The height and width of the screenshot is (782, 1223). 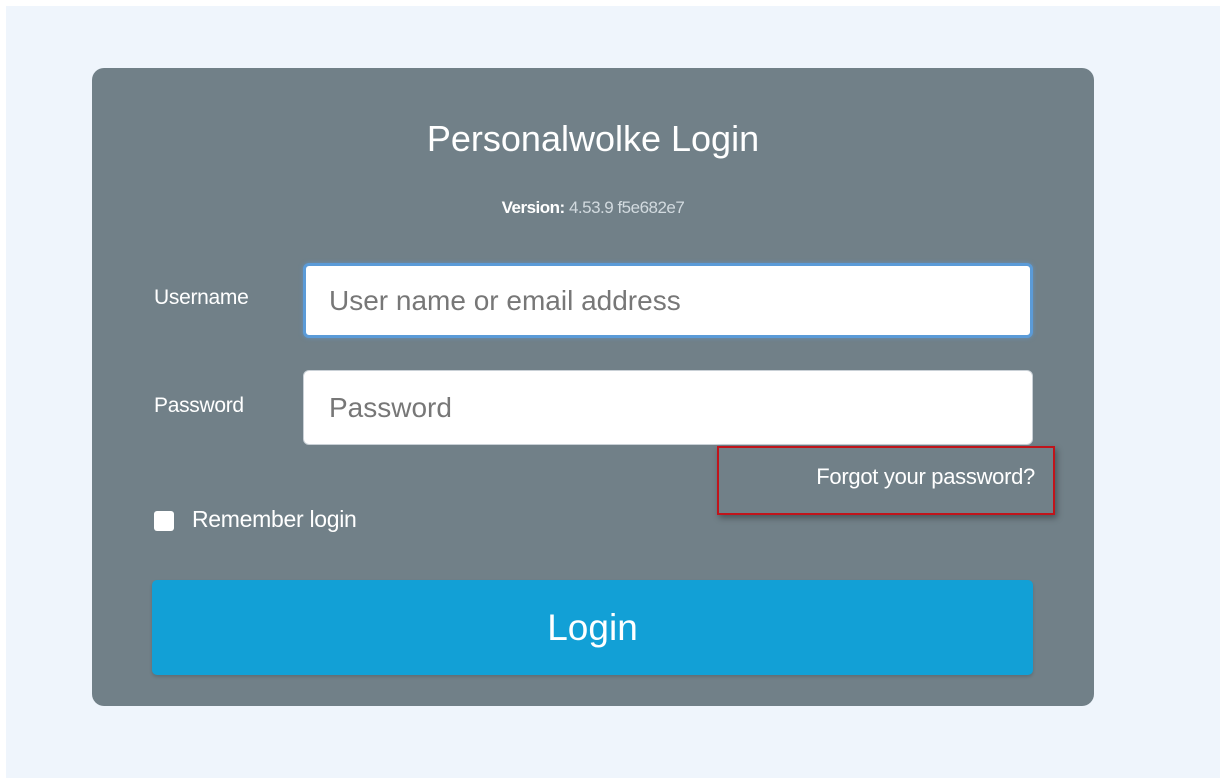 I want to click on version-value: 4.53.9 f5e682e7, so click(x=626, y=207).